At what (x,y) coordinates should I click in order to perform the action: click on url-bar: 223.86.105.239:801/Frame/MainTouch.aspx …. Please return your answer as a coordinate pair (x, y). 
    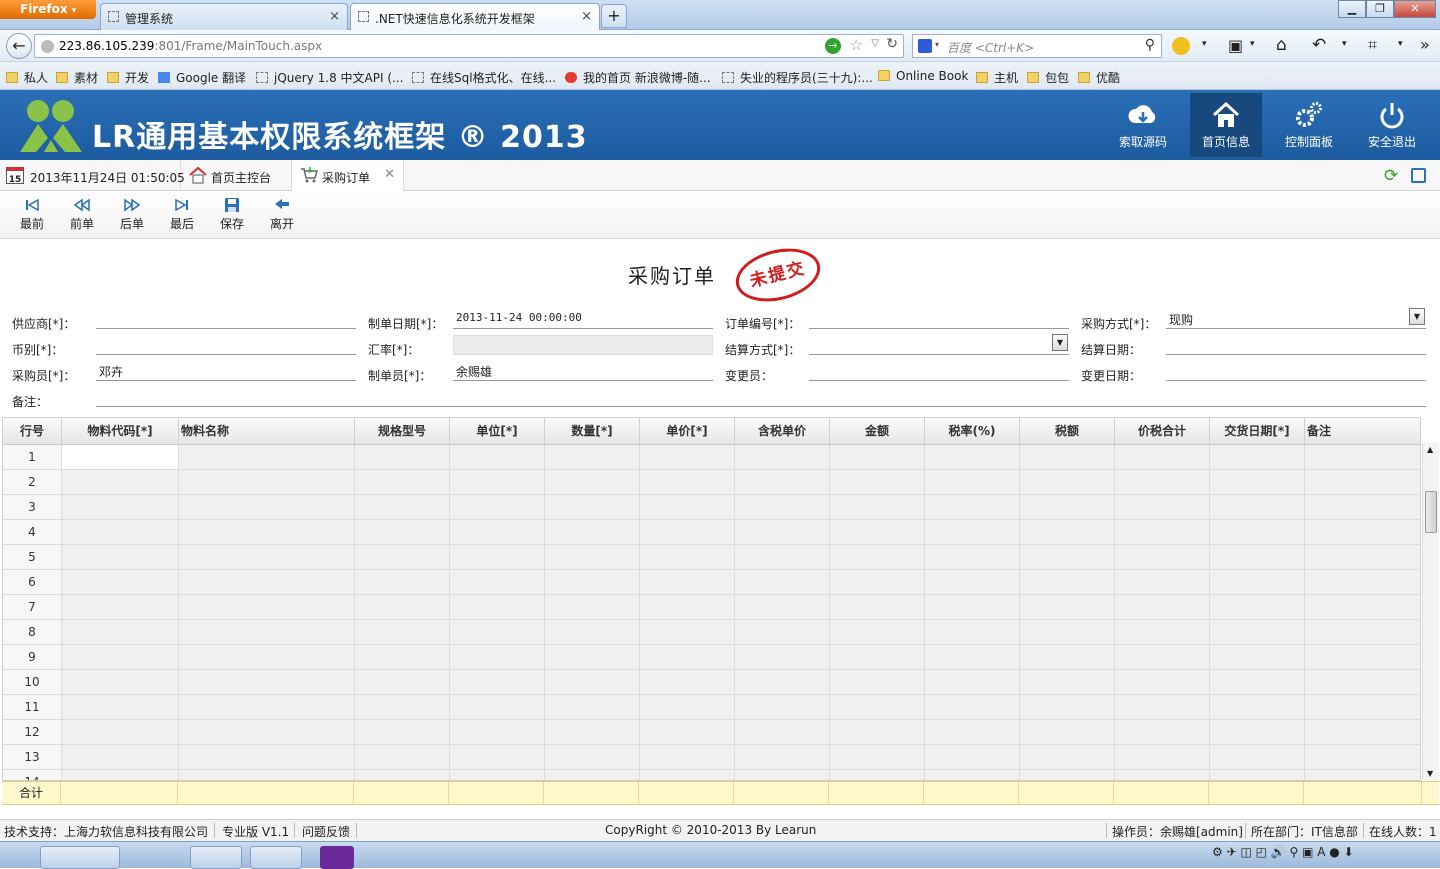
    Looking at the image, I should click on (469, 46).